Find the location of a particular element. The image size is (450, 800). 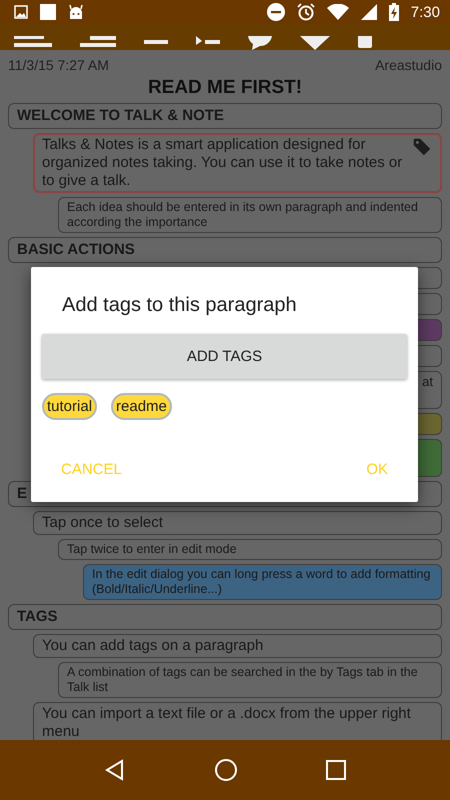

paragraph-row: You can add tags on a paragraph is located at coordinates (237, 646).